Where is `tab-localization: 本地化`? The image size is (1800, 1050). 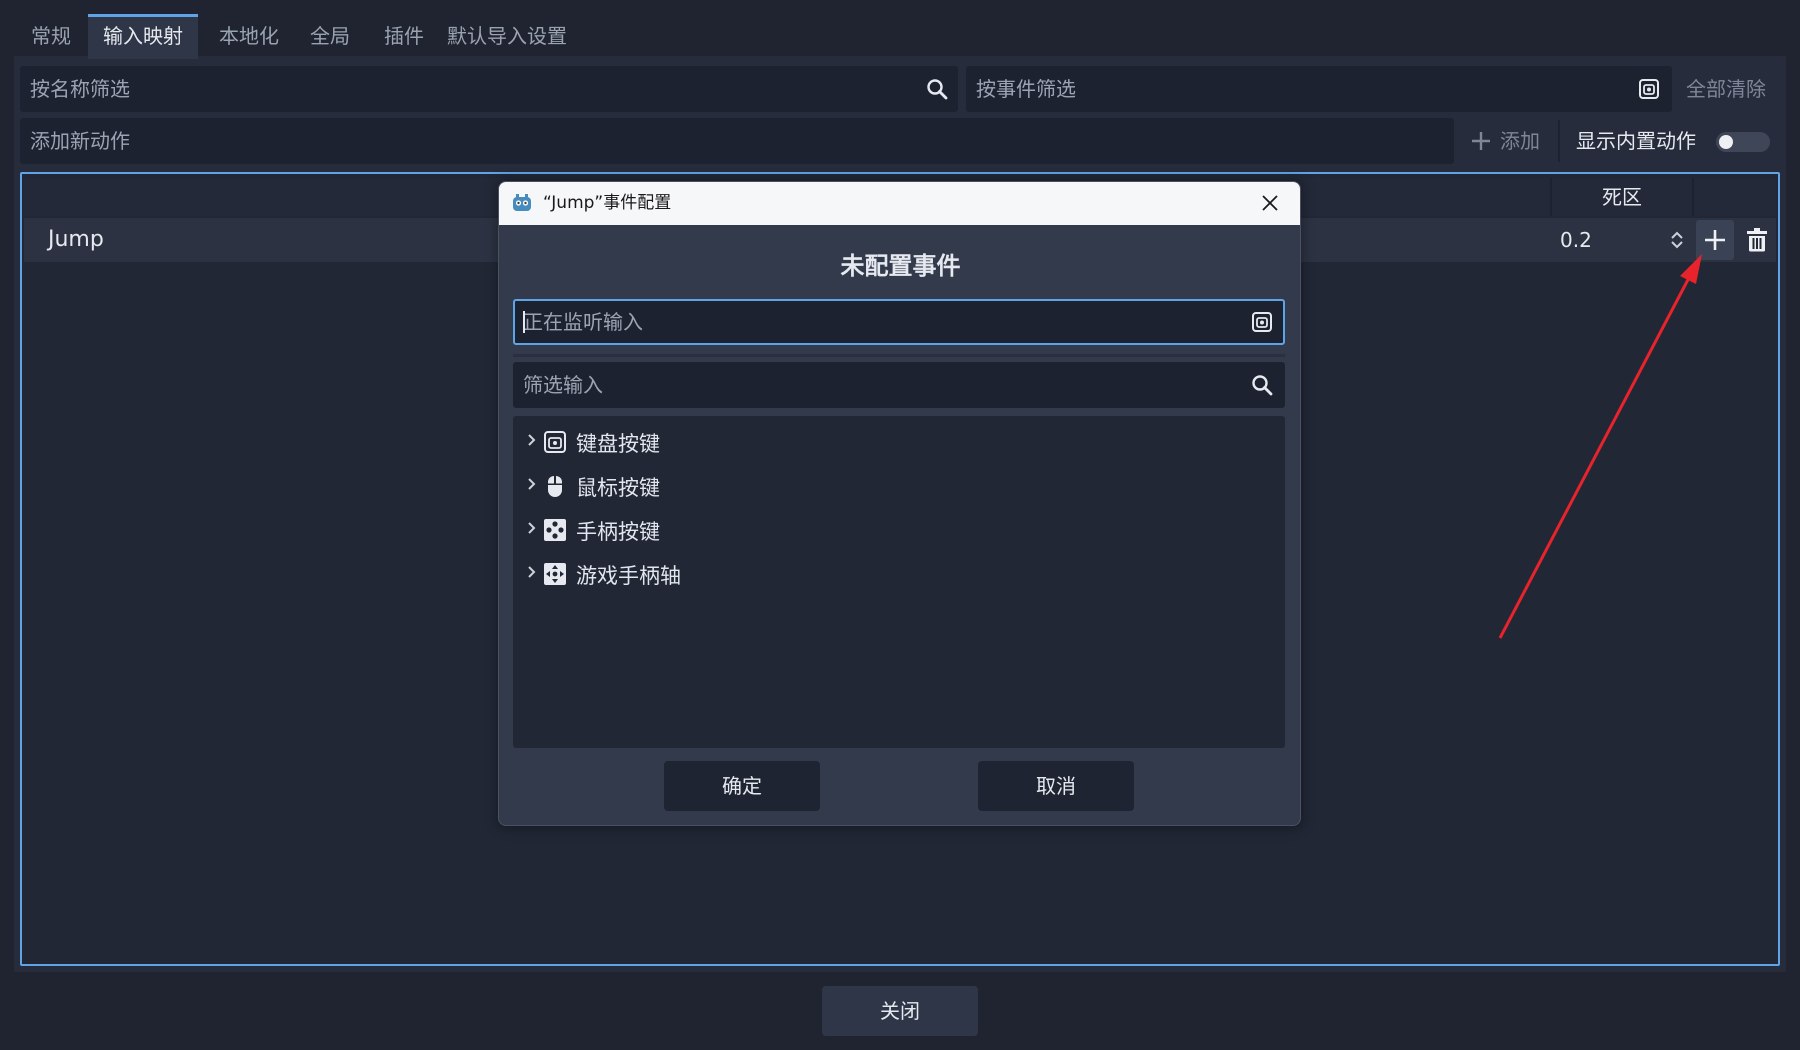 tab-localization: 本地化 is located at coordinates (249, 35).